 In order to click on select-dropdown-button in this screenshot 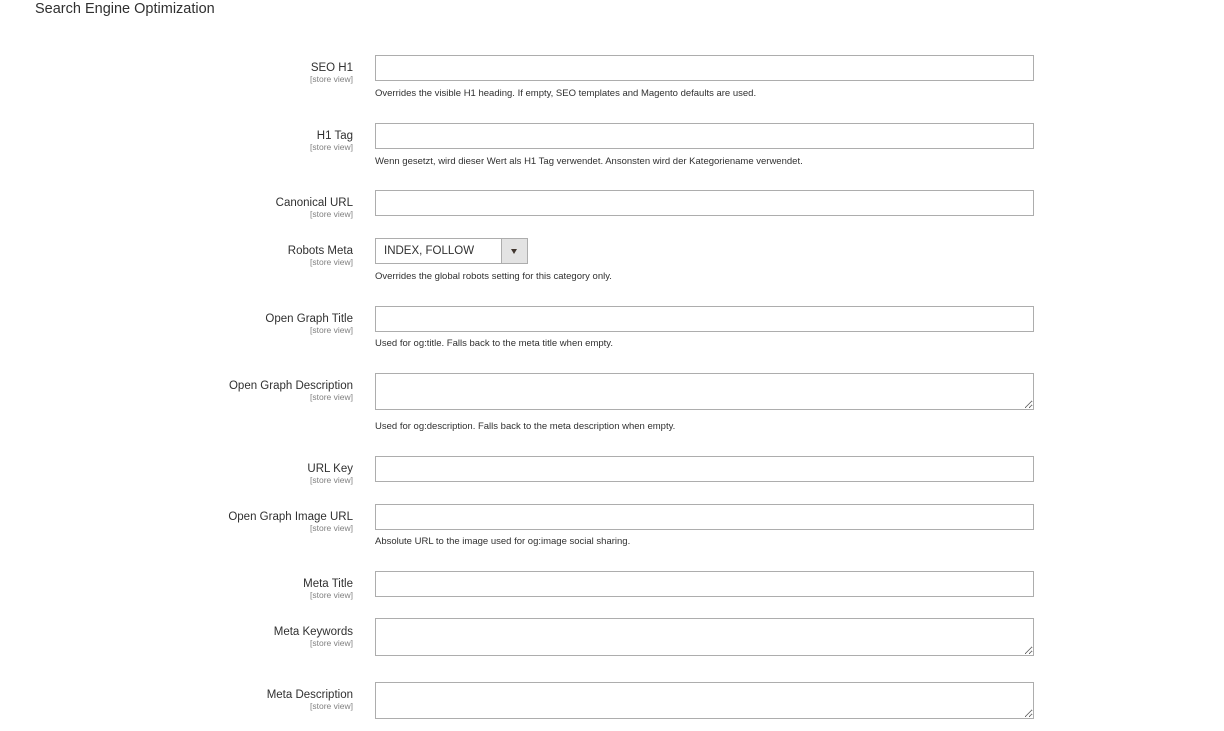, I will do `click(514, 251)`.